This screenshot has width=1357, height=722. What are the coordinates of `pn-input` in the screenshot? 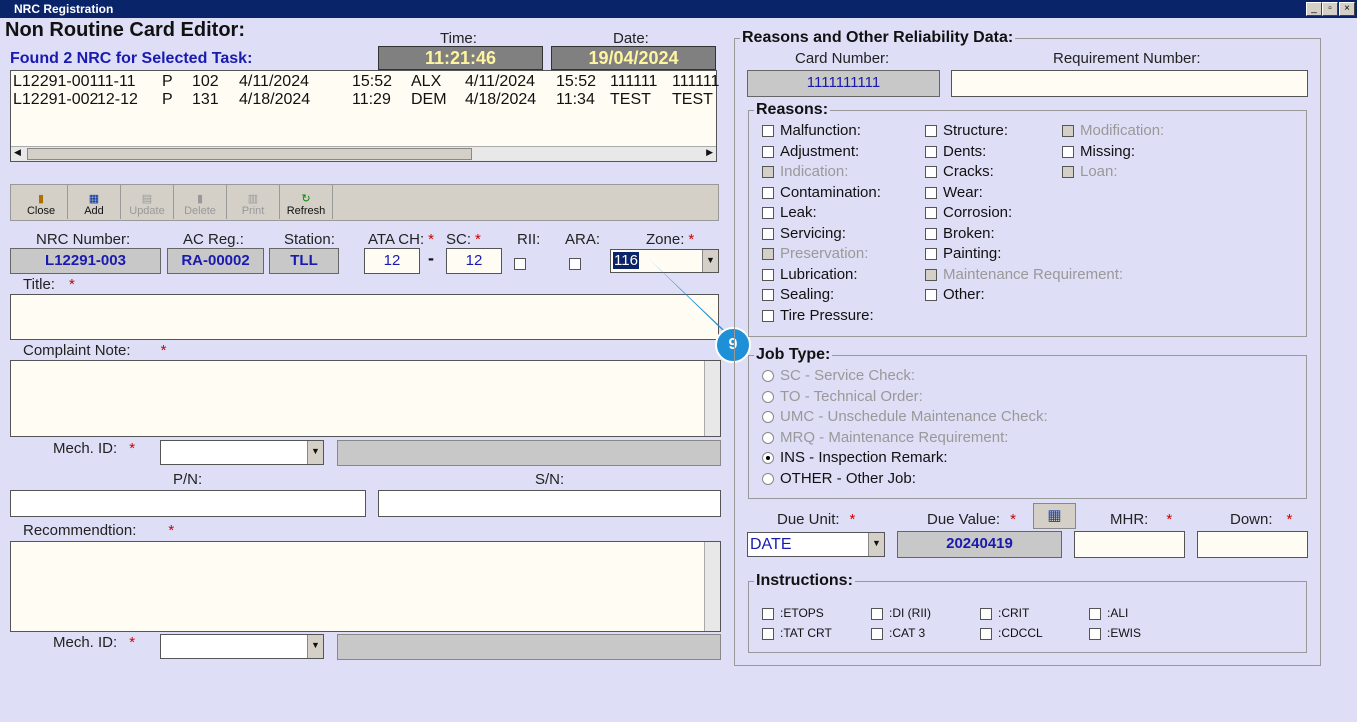 It's located at (188, 503).